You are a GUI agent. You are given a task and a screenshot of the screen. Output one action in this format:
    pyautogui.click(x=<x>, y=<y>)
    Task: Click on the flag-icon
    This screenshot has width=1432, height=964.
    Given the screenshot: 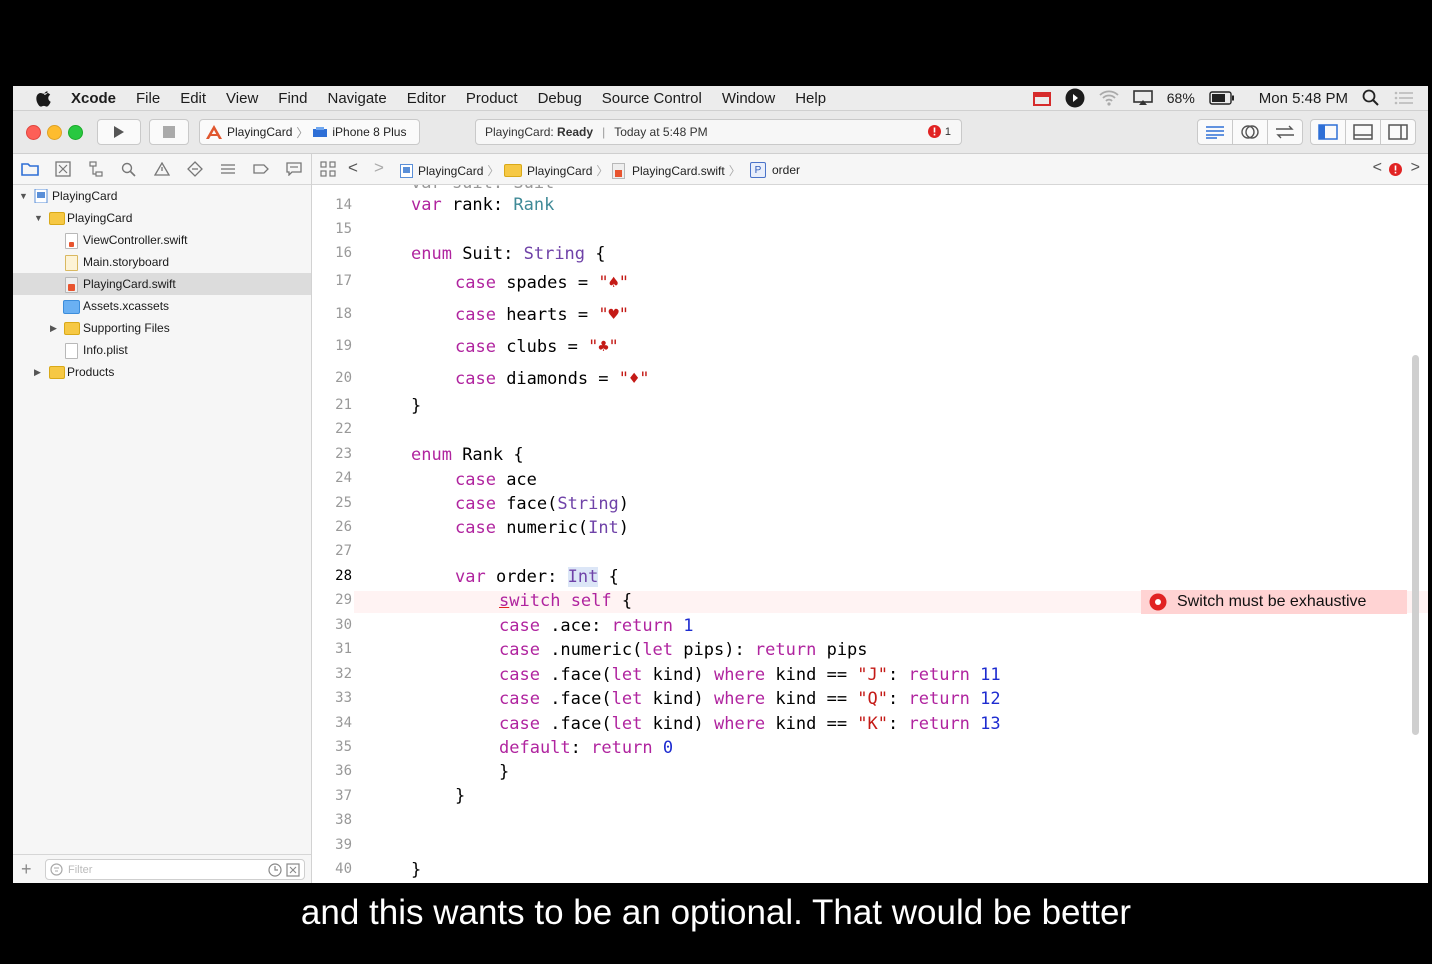 What is the action you would take?
    pyautogui.click(x=1041, y=98)
    